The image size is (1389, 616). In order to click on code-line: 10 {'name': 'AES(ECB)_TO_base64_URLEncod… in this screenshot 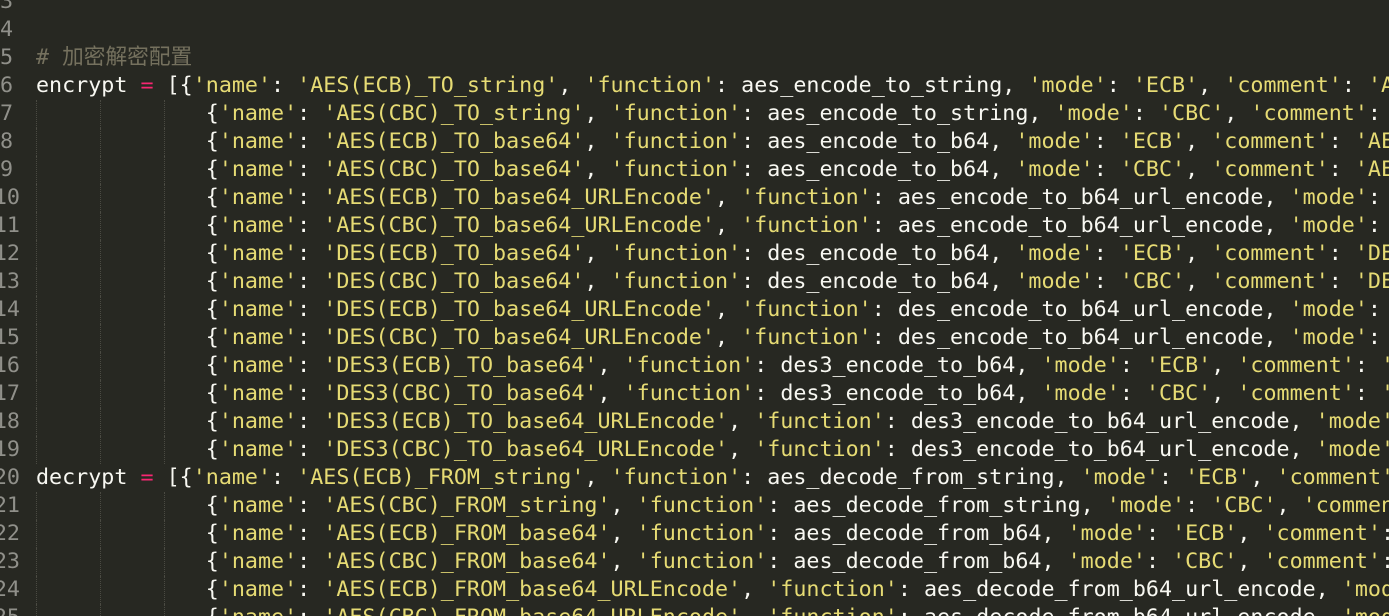, I will do `click(694, 198)`.